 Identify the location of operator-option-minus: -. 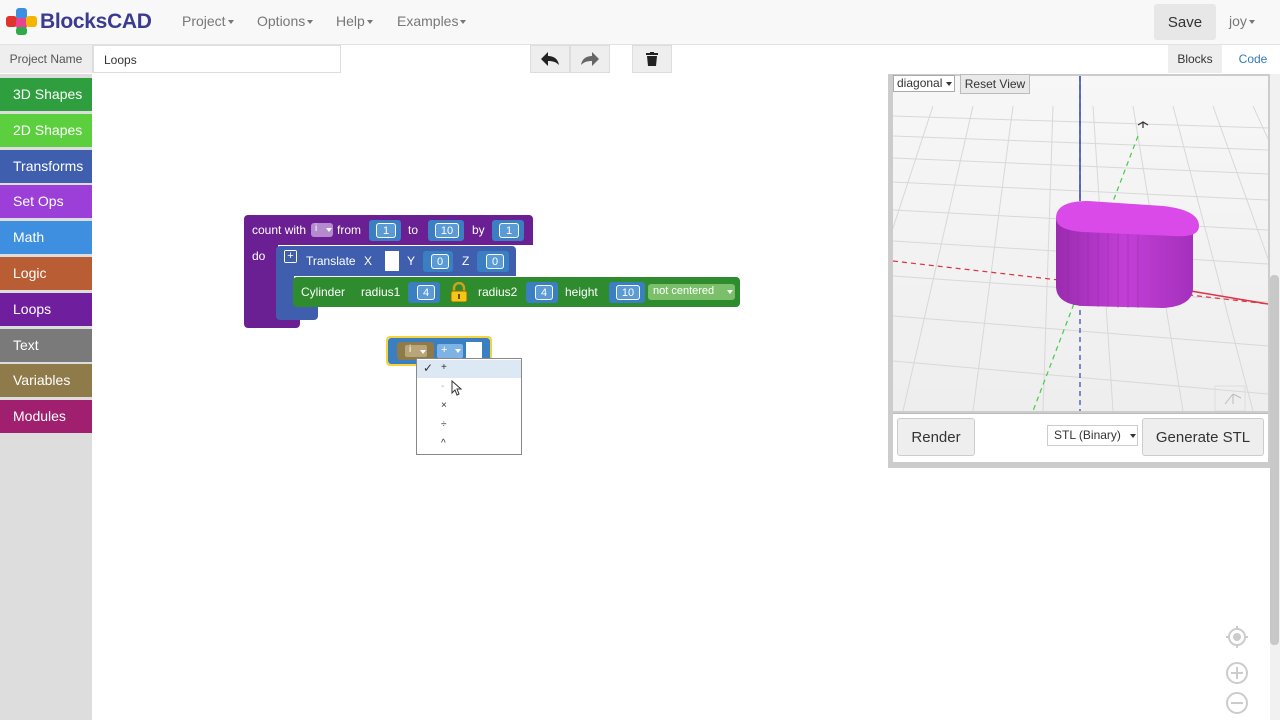
(469, 388).